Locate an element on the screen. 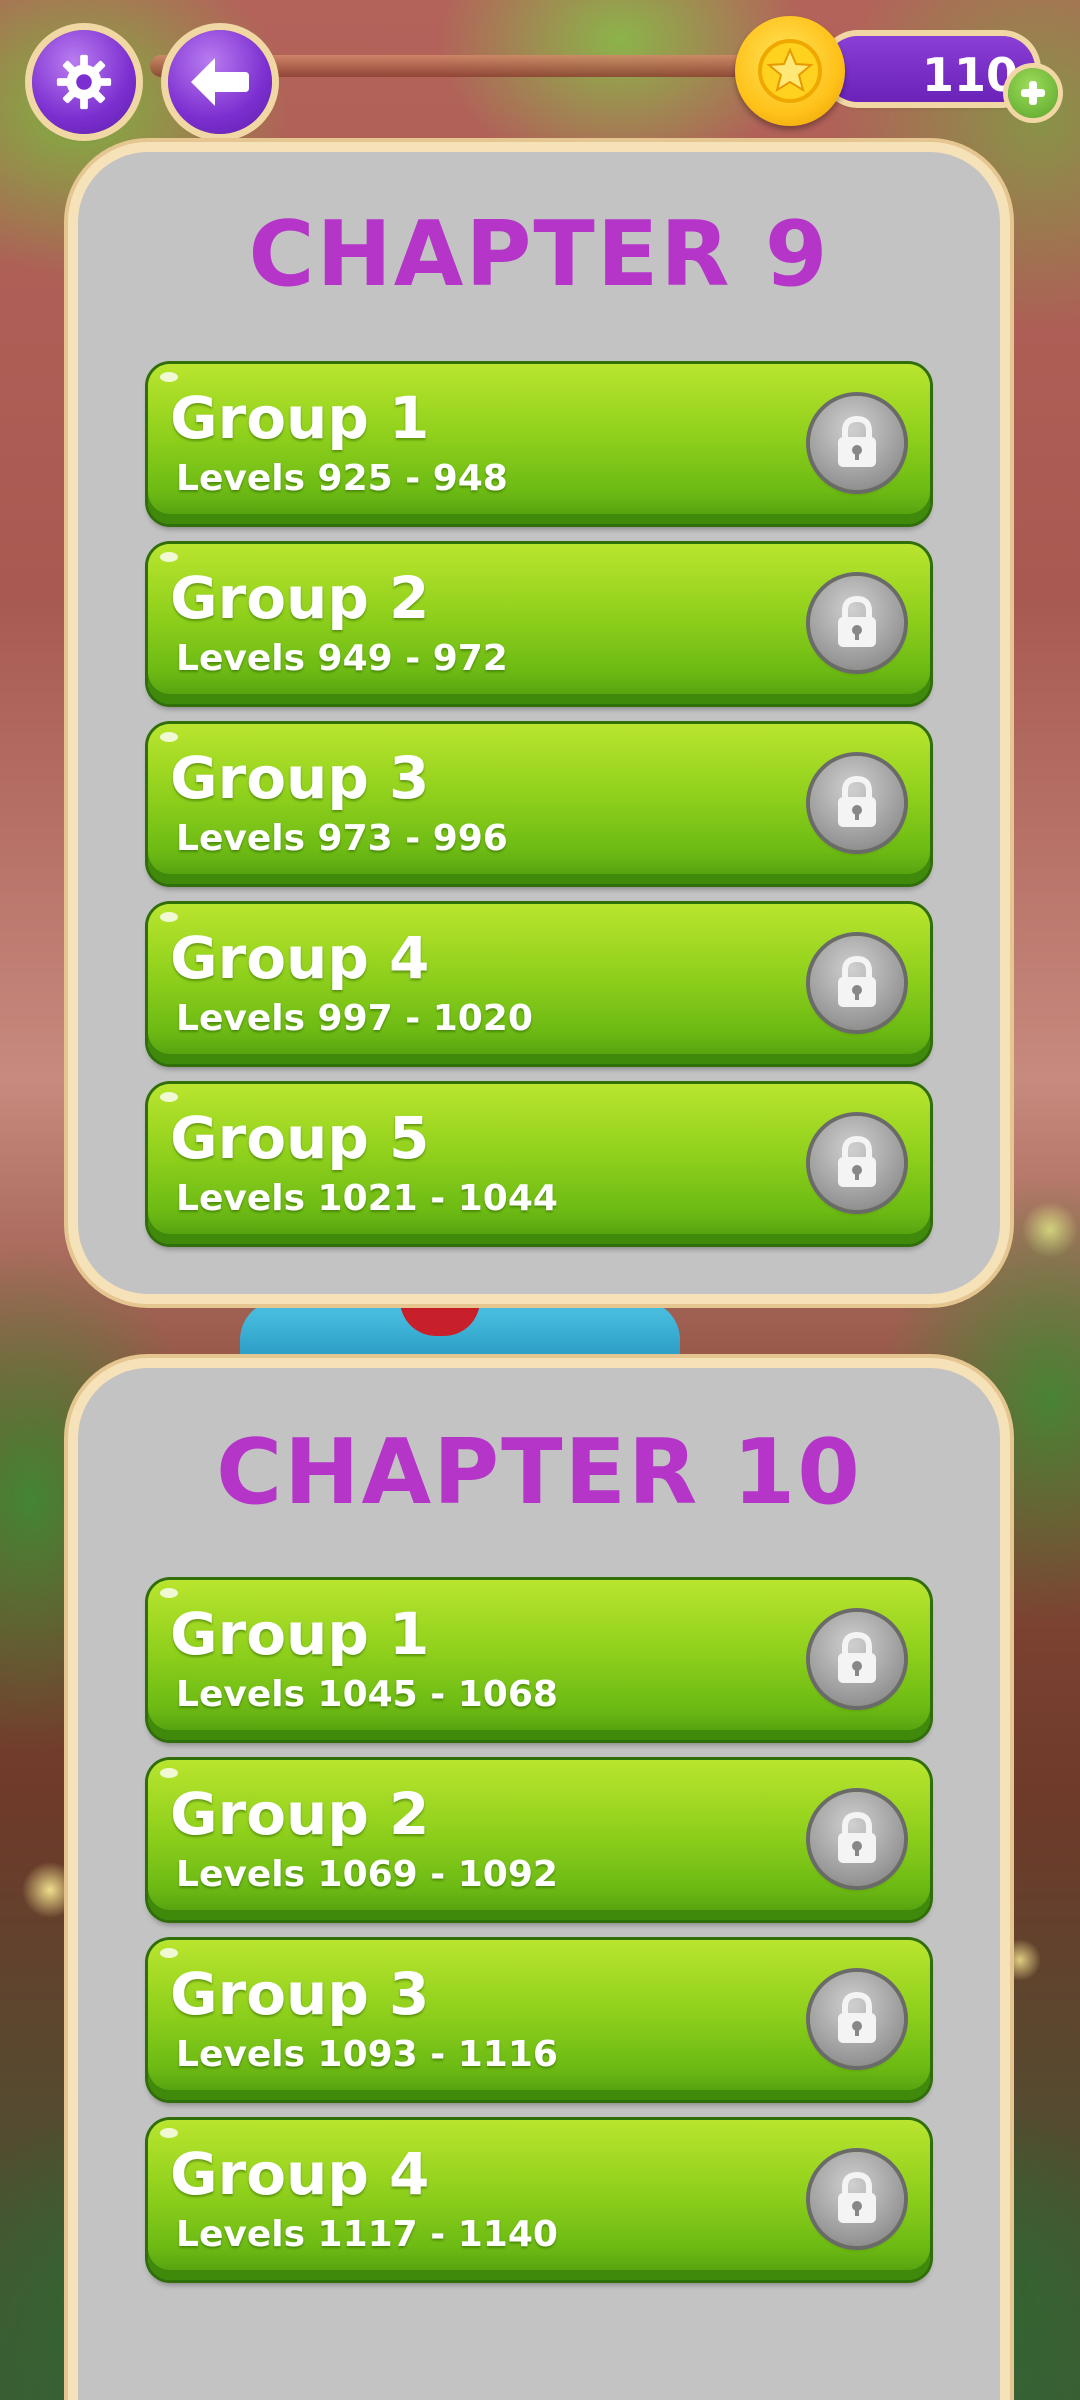  coin-pill: 110 is located at coordinates (930, 69).